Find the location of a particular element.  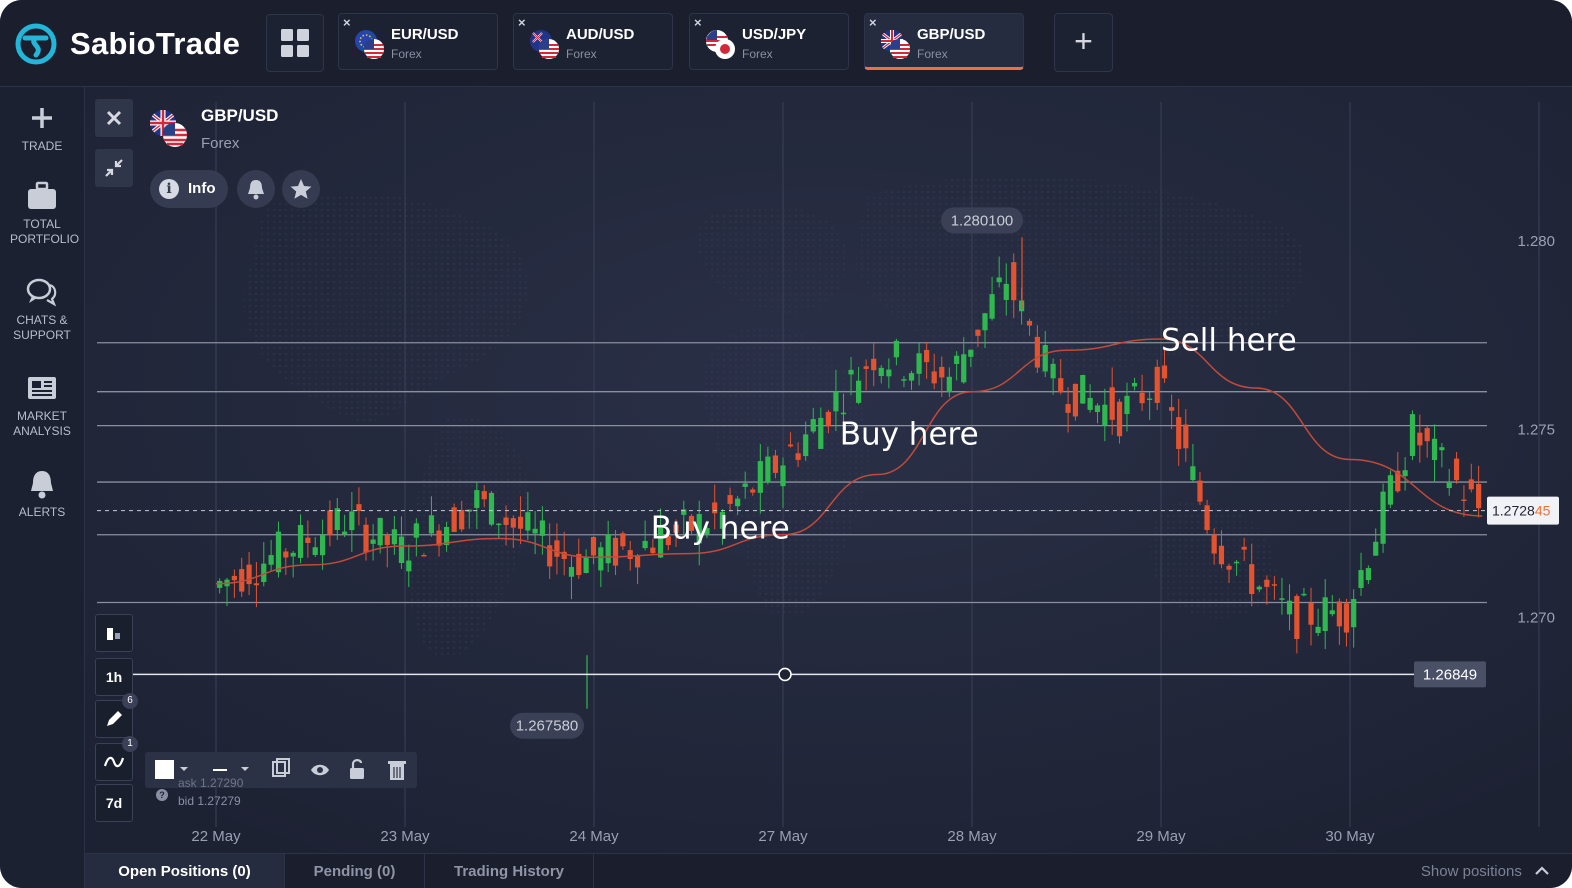

line-handle is located at coordinates (785, 674).